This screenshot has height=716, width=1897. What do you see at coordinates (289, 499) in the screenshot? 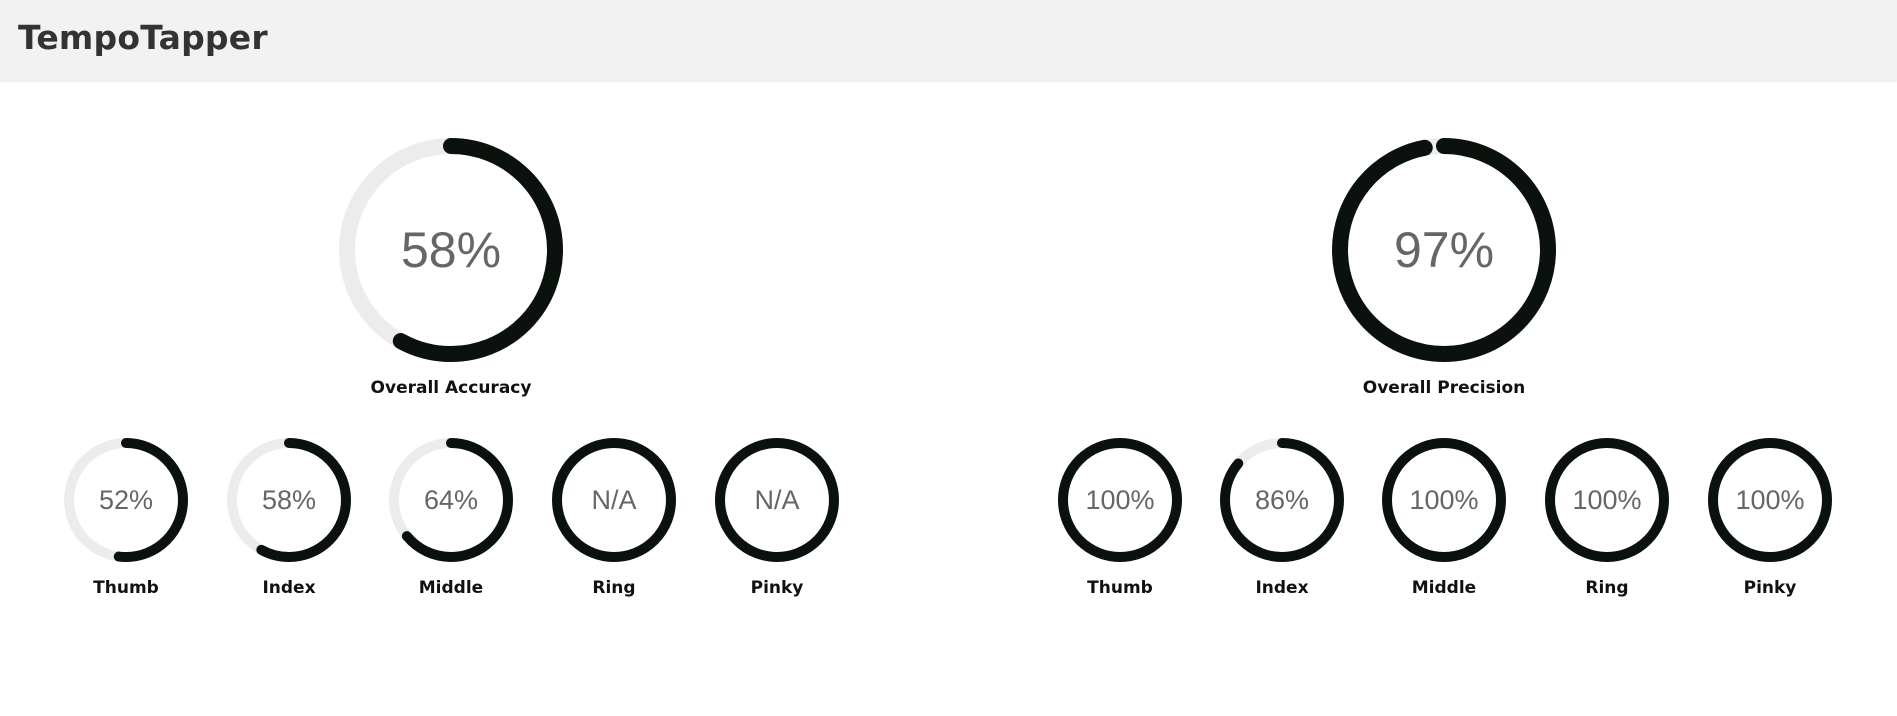
I see `accuracy-finger-index-value: 58%` at bounding box center [289, 499].